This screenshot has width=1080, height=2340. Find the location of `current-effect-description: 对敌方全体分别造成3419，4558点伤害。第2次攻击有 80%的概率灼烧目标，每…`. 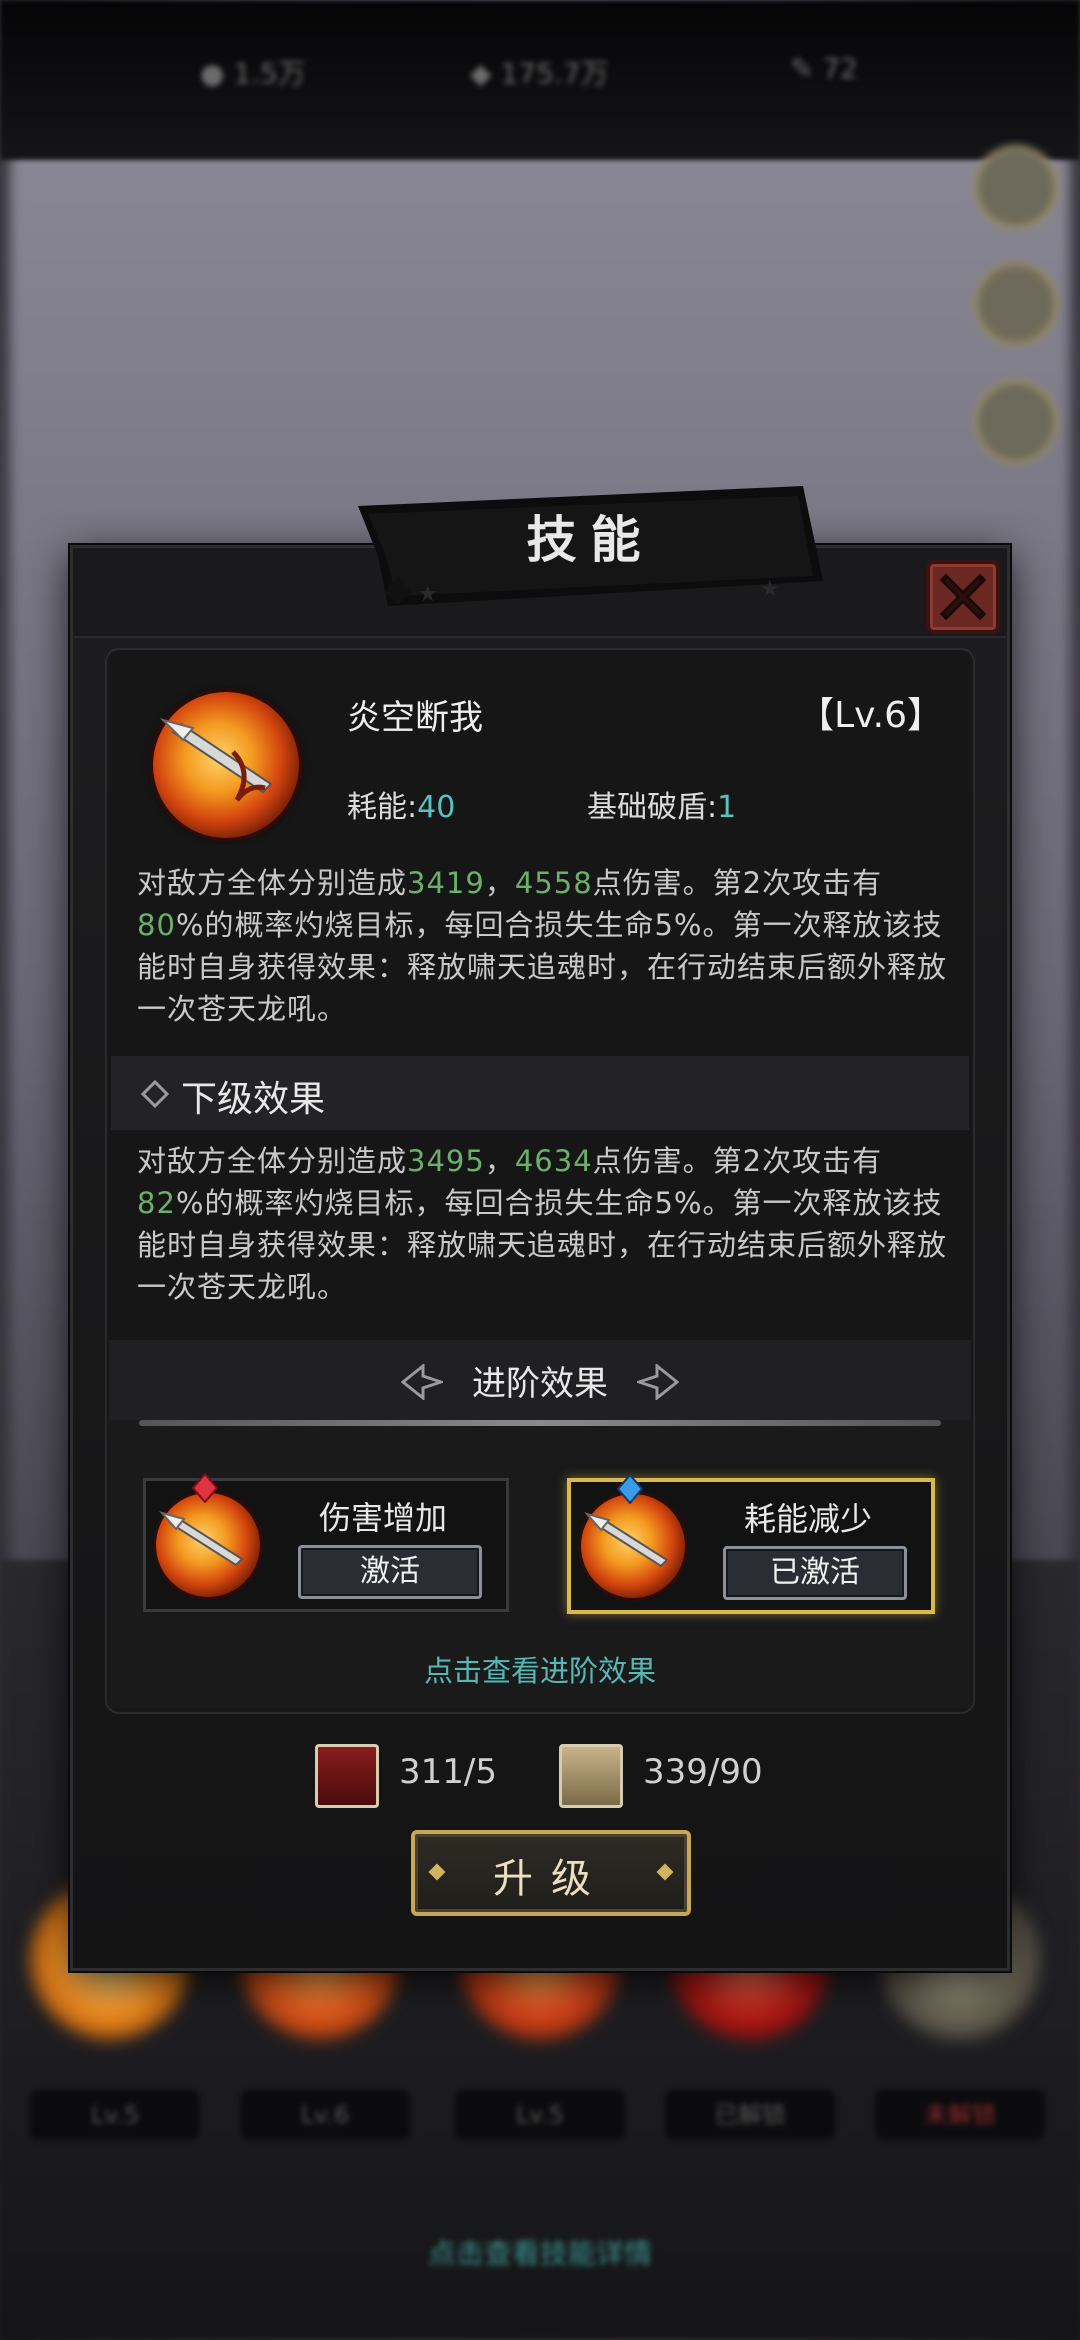

current-effect-description: 对敌方全体分别造成3419，4558点伤害。第2次攻击有 80%的概率灼烧目标，每… is located at coordinates (542, 946).